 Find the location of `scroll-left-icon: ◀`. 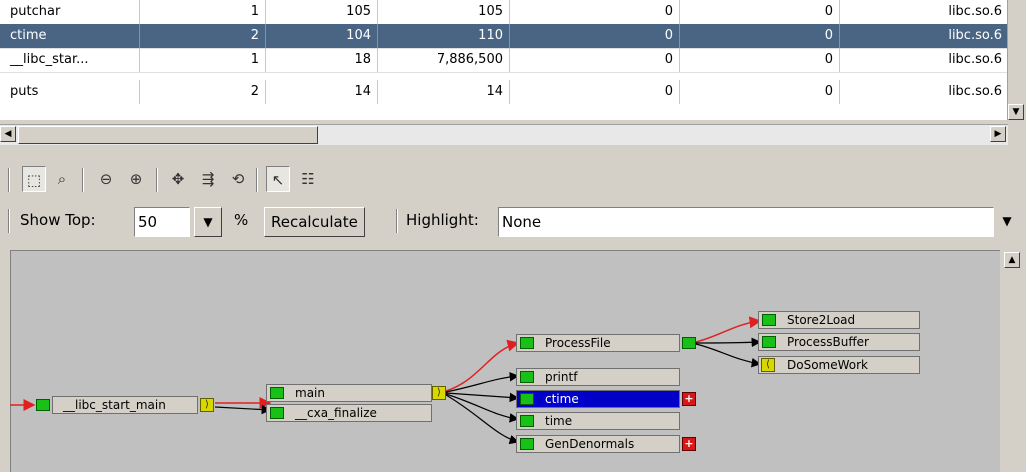

scroll-left-icon: ◀ is located at coordinates (8, 134).